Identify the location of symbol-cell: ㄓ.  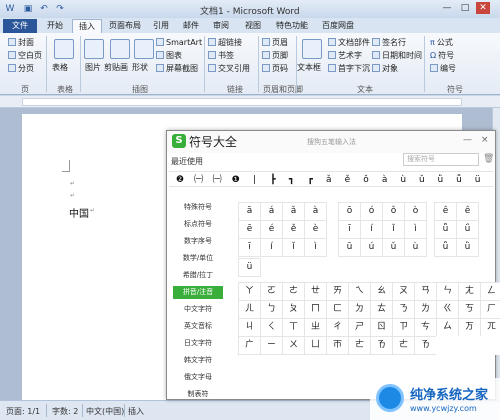
(315, 327).